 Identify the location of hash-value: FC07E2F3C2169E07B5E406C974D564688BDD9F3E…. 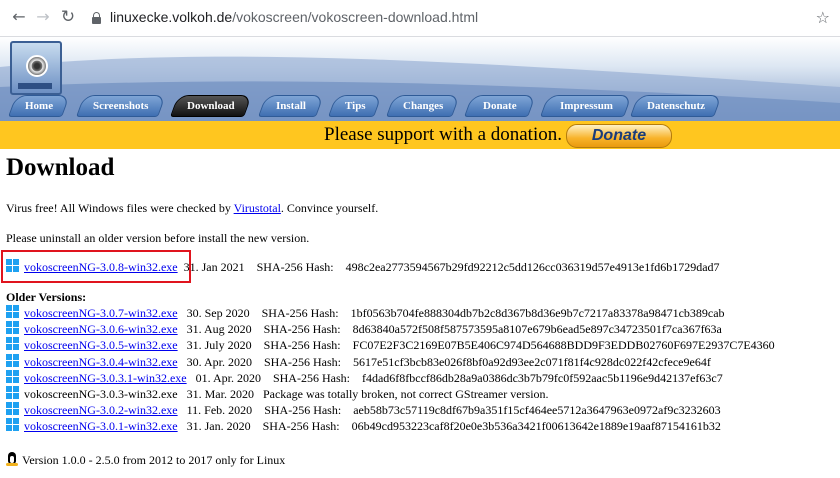
(563, 345).